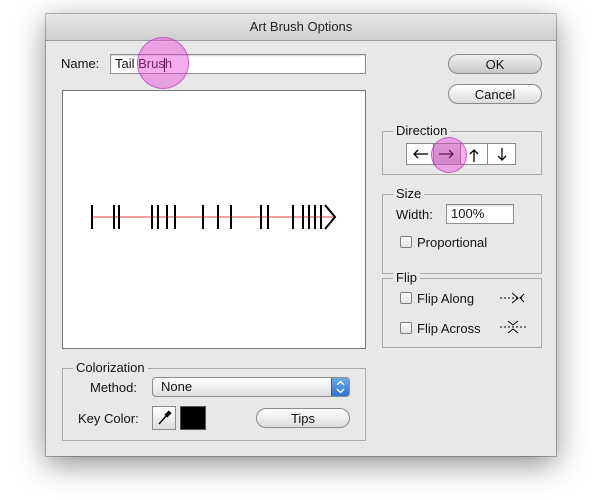  What do you see at coordinates (406, 278) in the screenshot?
I see `flip-title: Flip` at bounding box center [406, 278].